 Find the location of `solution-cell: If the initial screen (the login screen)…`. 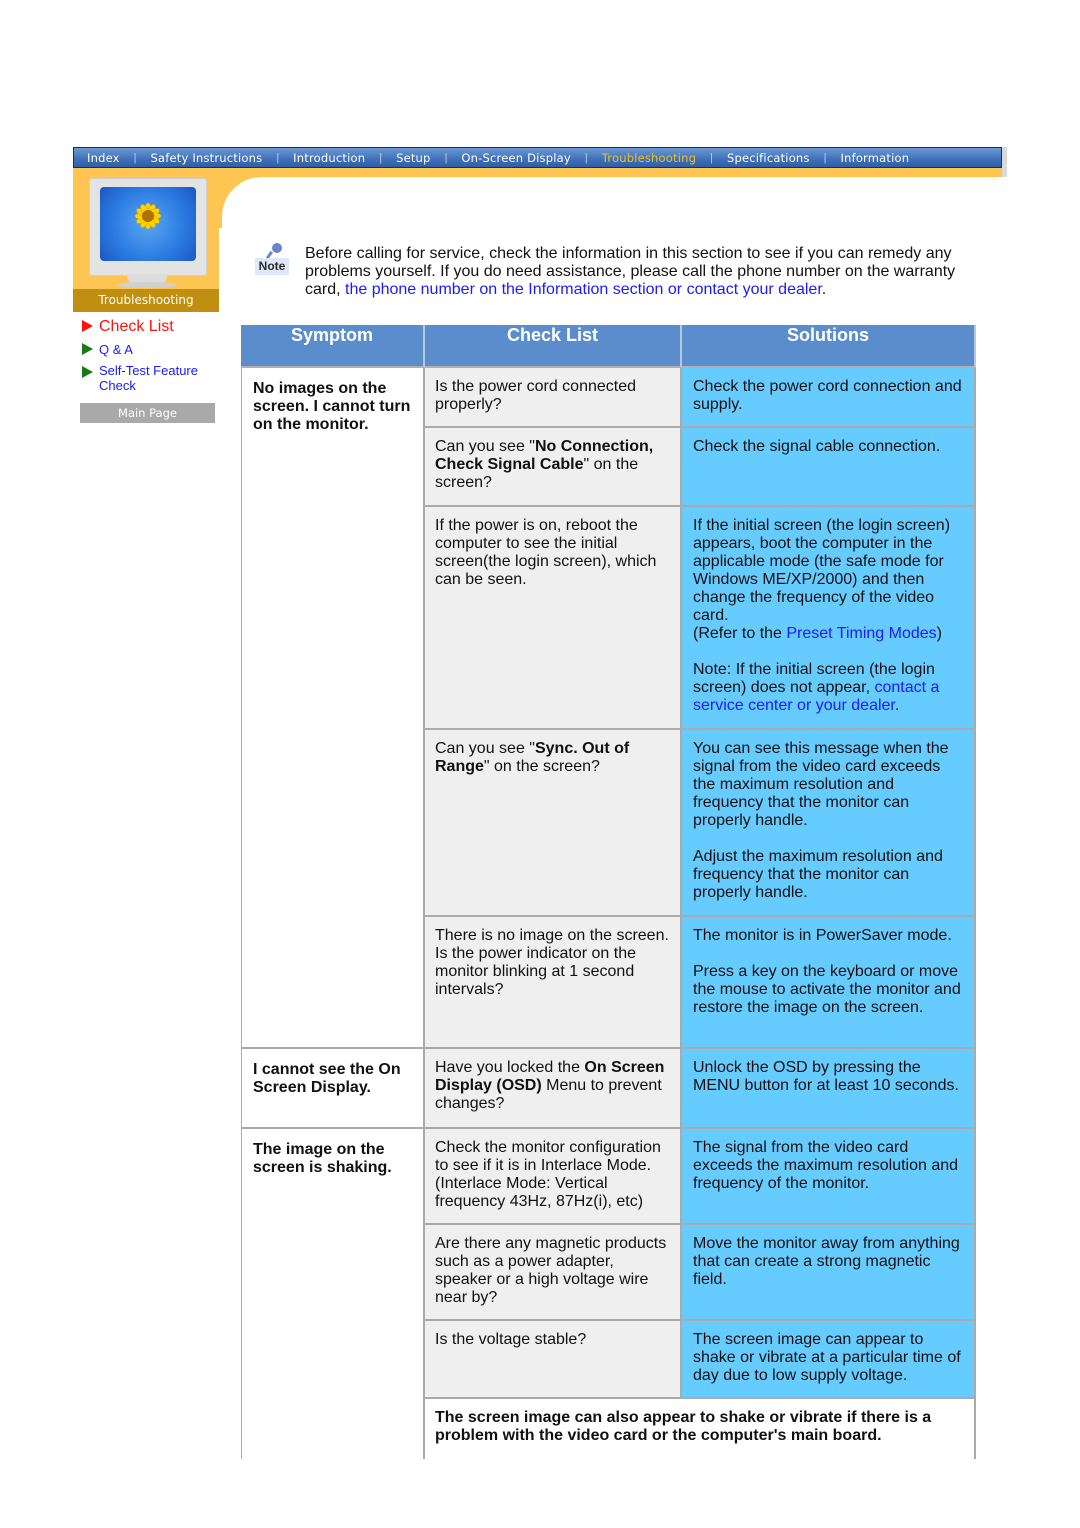

solution-cell: If the initial screen (the login screen)… is located at coordinates (829, 618).